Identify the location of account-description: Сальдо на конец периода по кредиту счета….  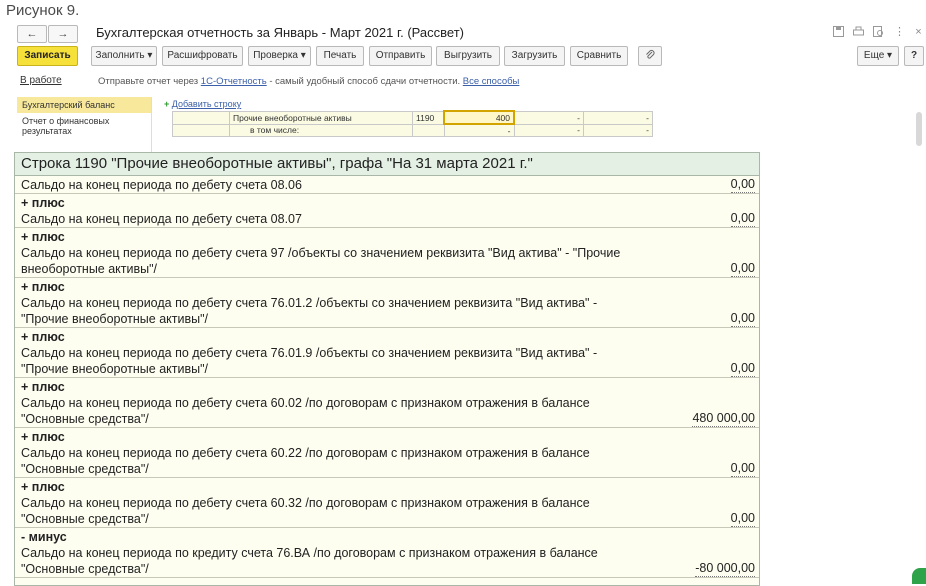
(309, 561).